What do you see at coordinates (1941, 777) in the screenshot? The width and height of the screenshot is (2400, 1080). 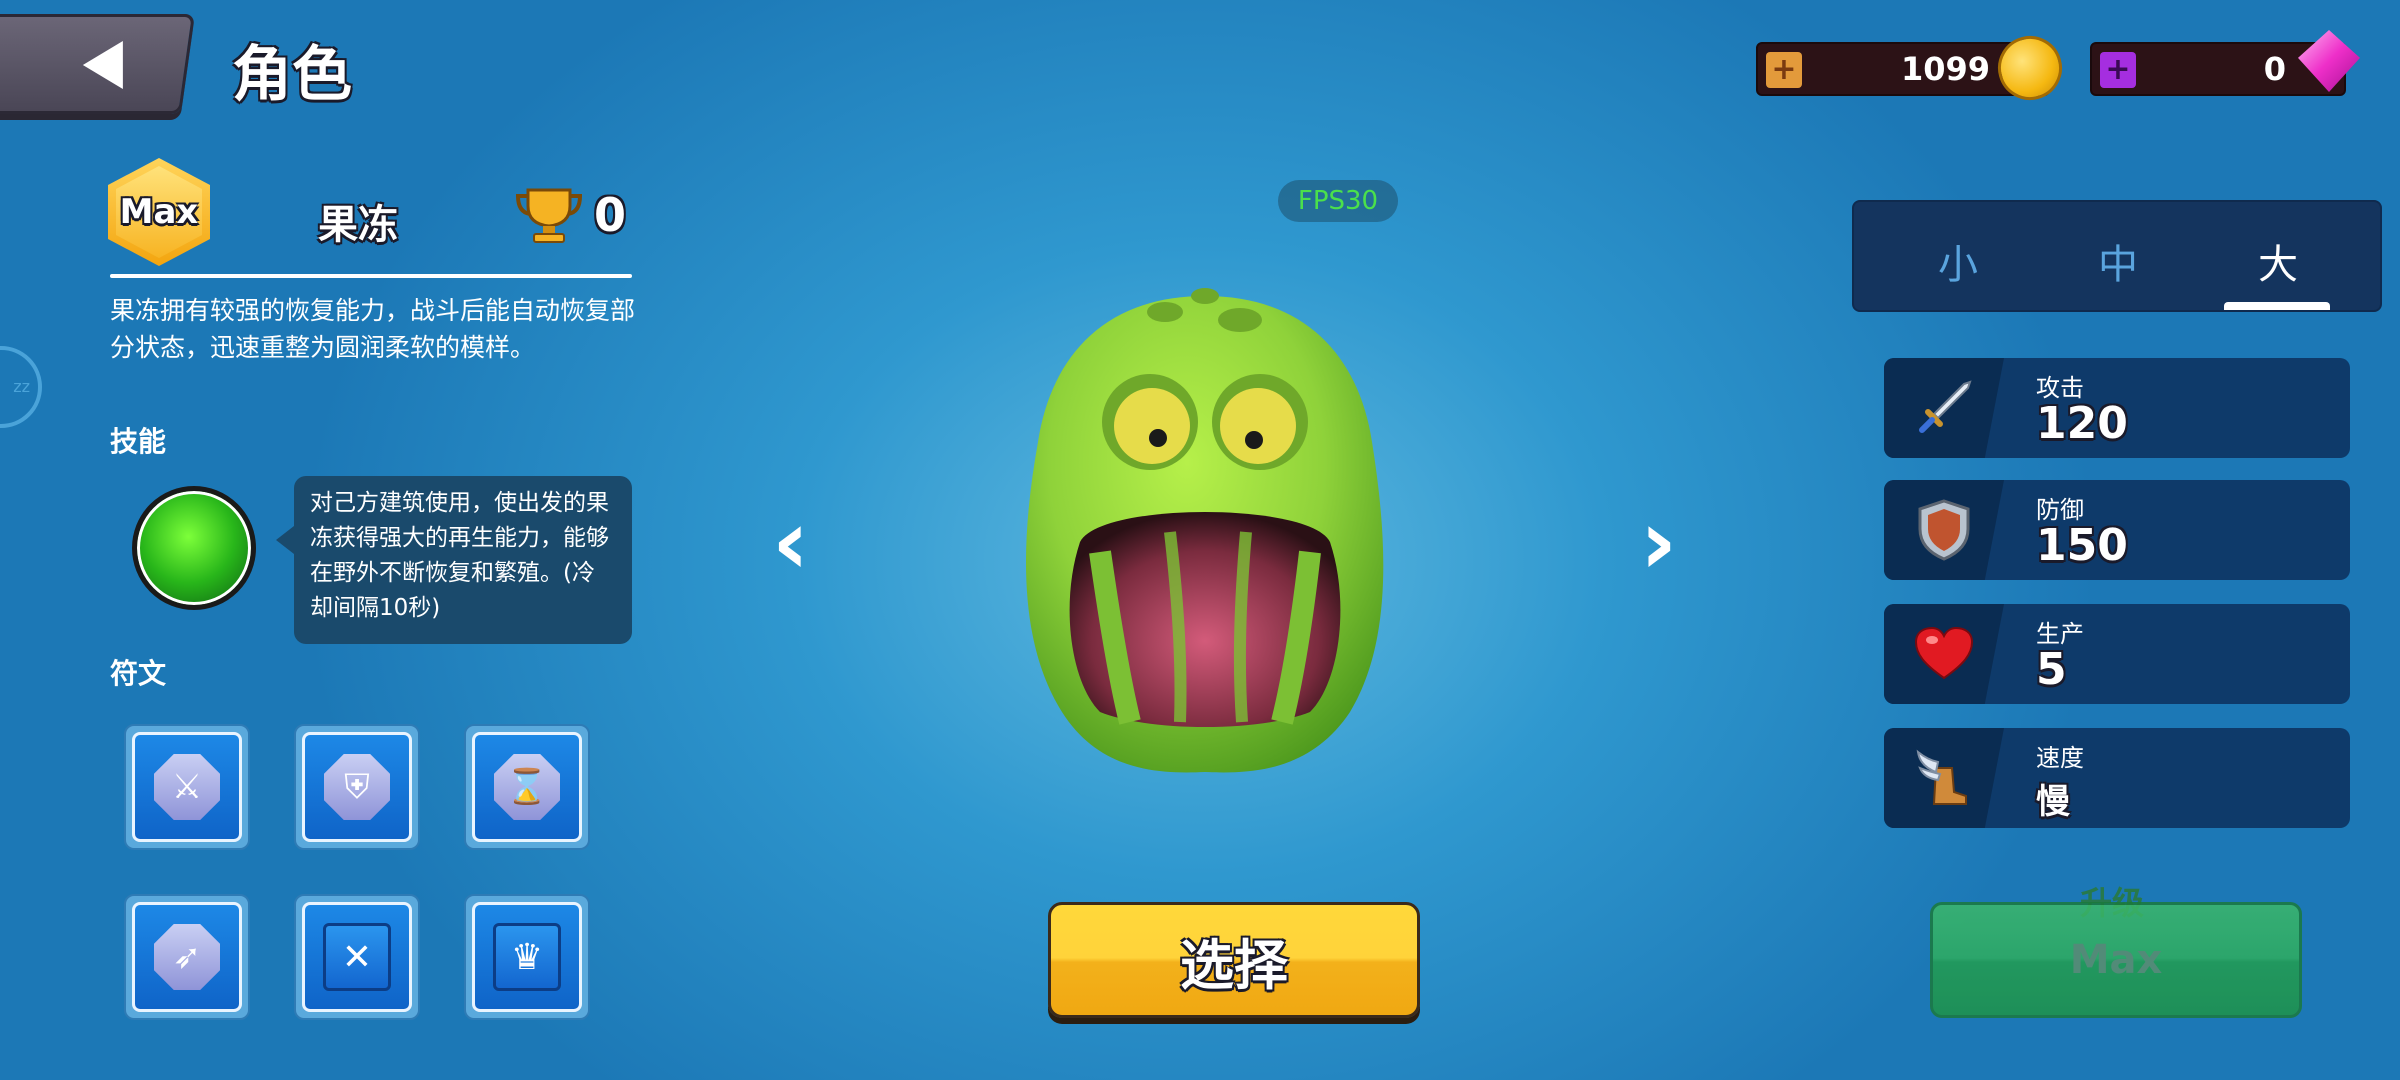 I see `winged-boot-icon` at bounding box center [1941, 777].